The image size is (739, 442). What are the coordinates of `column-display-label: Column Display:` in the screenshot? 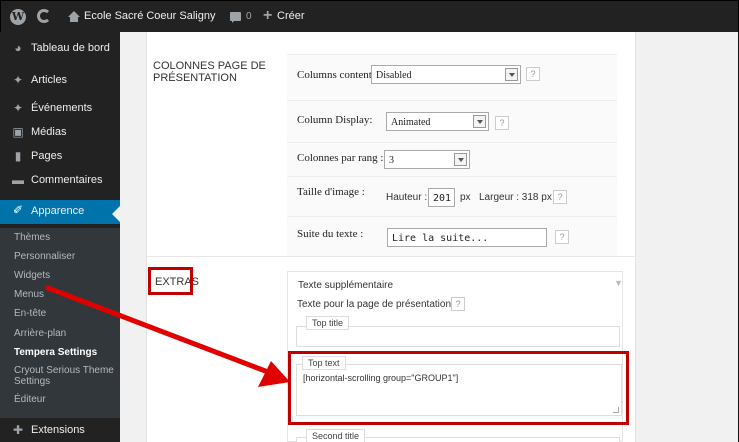 It's located at (335, 120).